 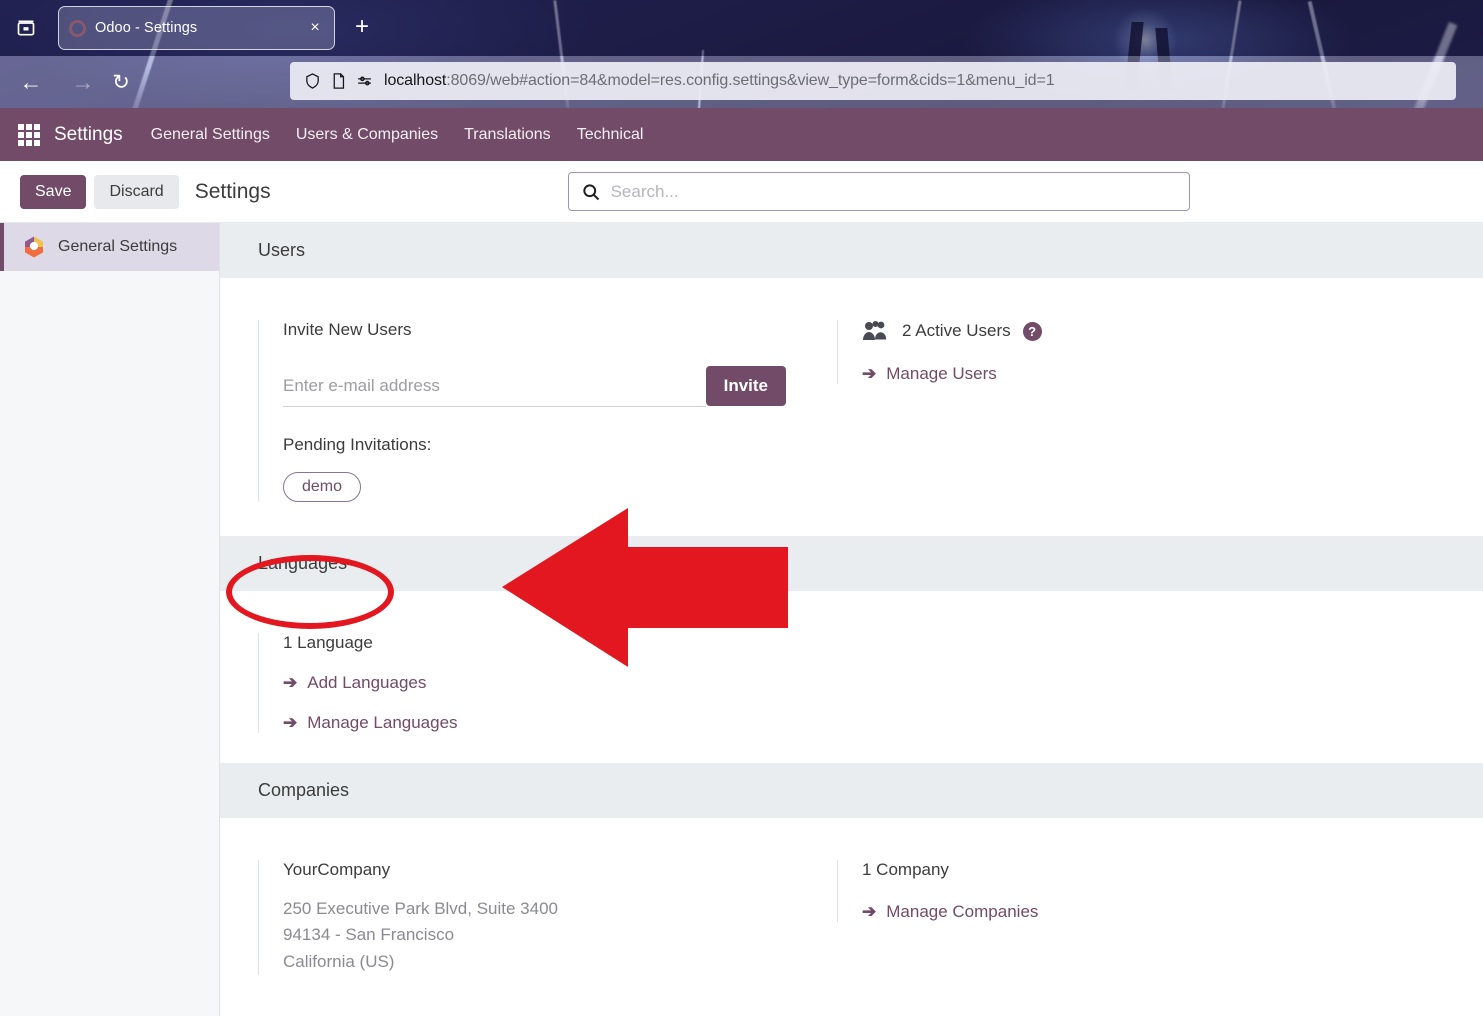 What do you see at coordinates (369, 935) in the screenshot?
I see `company-address-line-2: 94134 - San Francisco` at bounding box center [369, 935].